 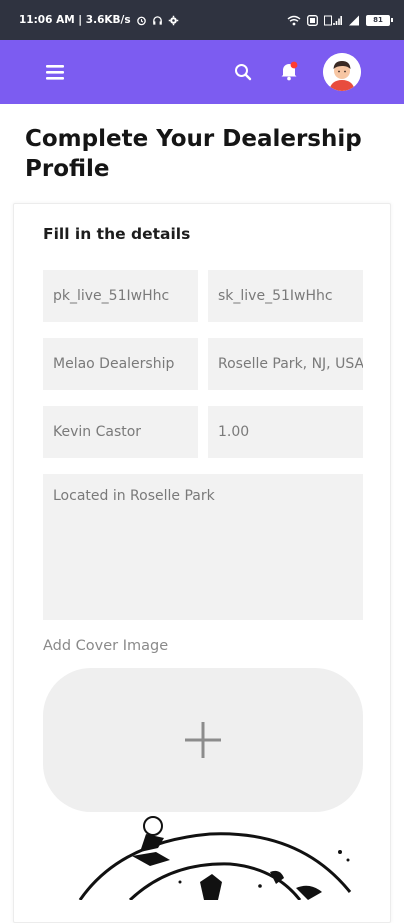 I want to click on wifi-icon, so click(x=294, y=20).